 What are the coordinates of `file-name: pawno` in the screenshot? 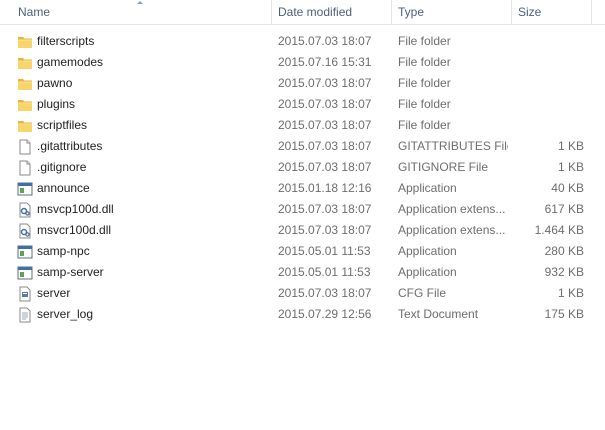 It's located at (55, 83).